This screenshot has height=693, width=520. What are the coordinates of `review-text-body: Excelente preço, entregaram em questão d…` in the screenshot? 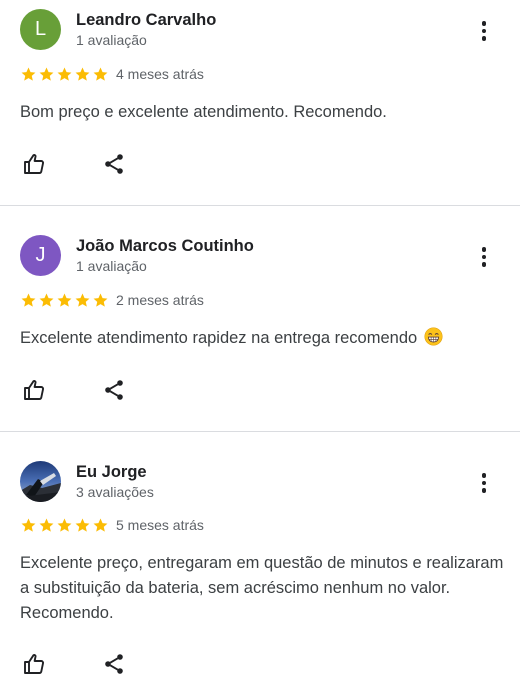 It's located at (262, 588).